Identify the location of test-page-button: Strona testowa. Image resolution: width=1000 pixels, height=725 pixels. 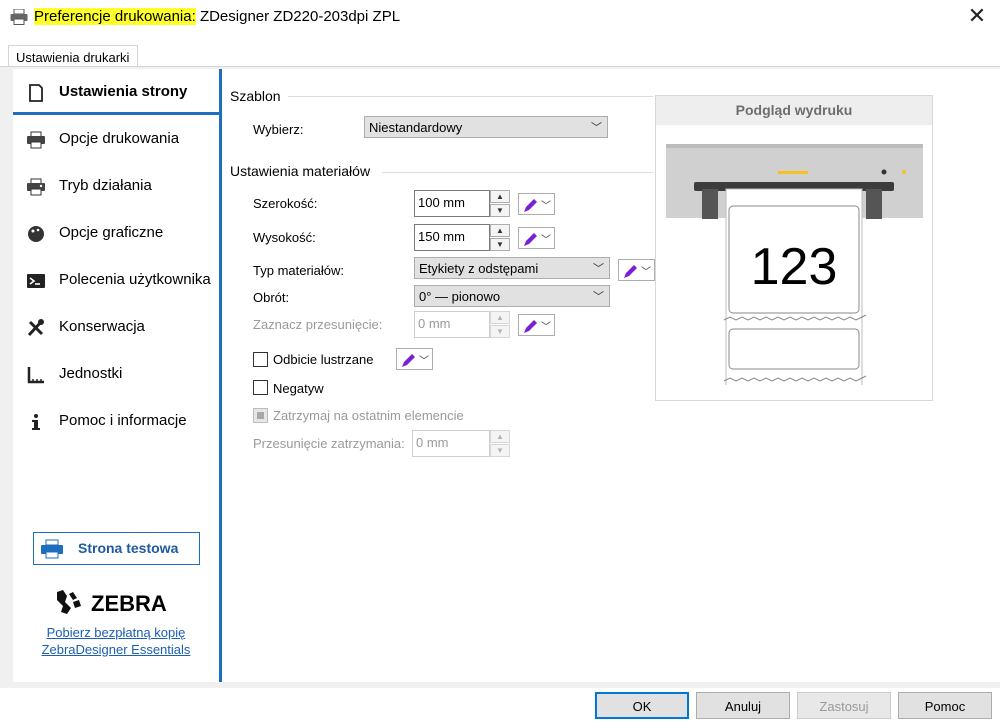
(116, 548).